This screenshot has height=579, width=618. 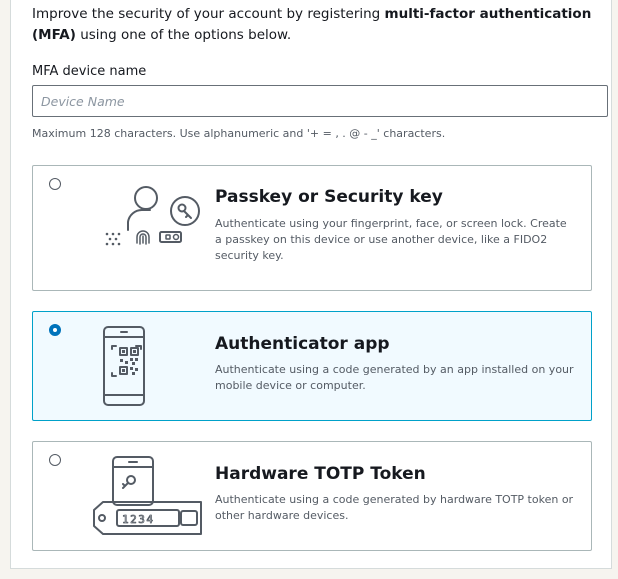 I want to click on hardware-token-icon: 1234, so click(x=147, y=495).